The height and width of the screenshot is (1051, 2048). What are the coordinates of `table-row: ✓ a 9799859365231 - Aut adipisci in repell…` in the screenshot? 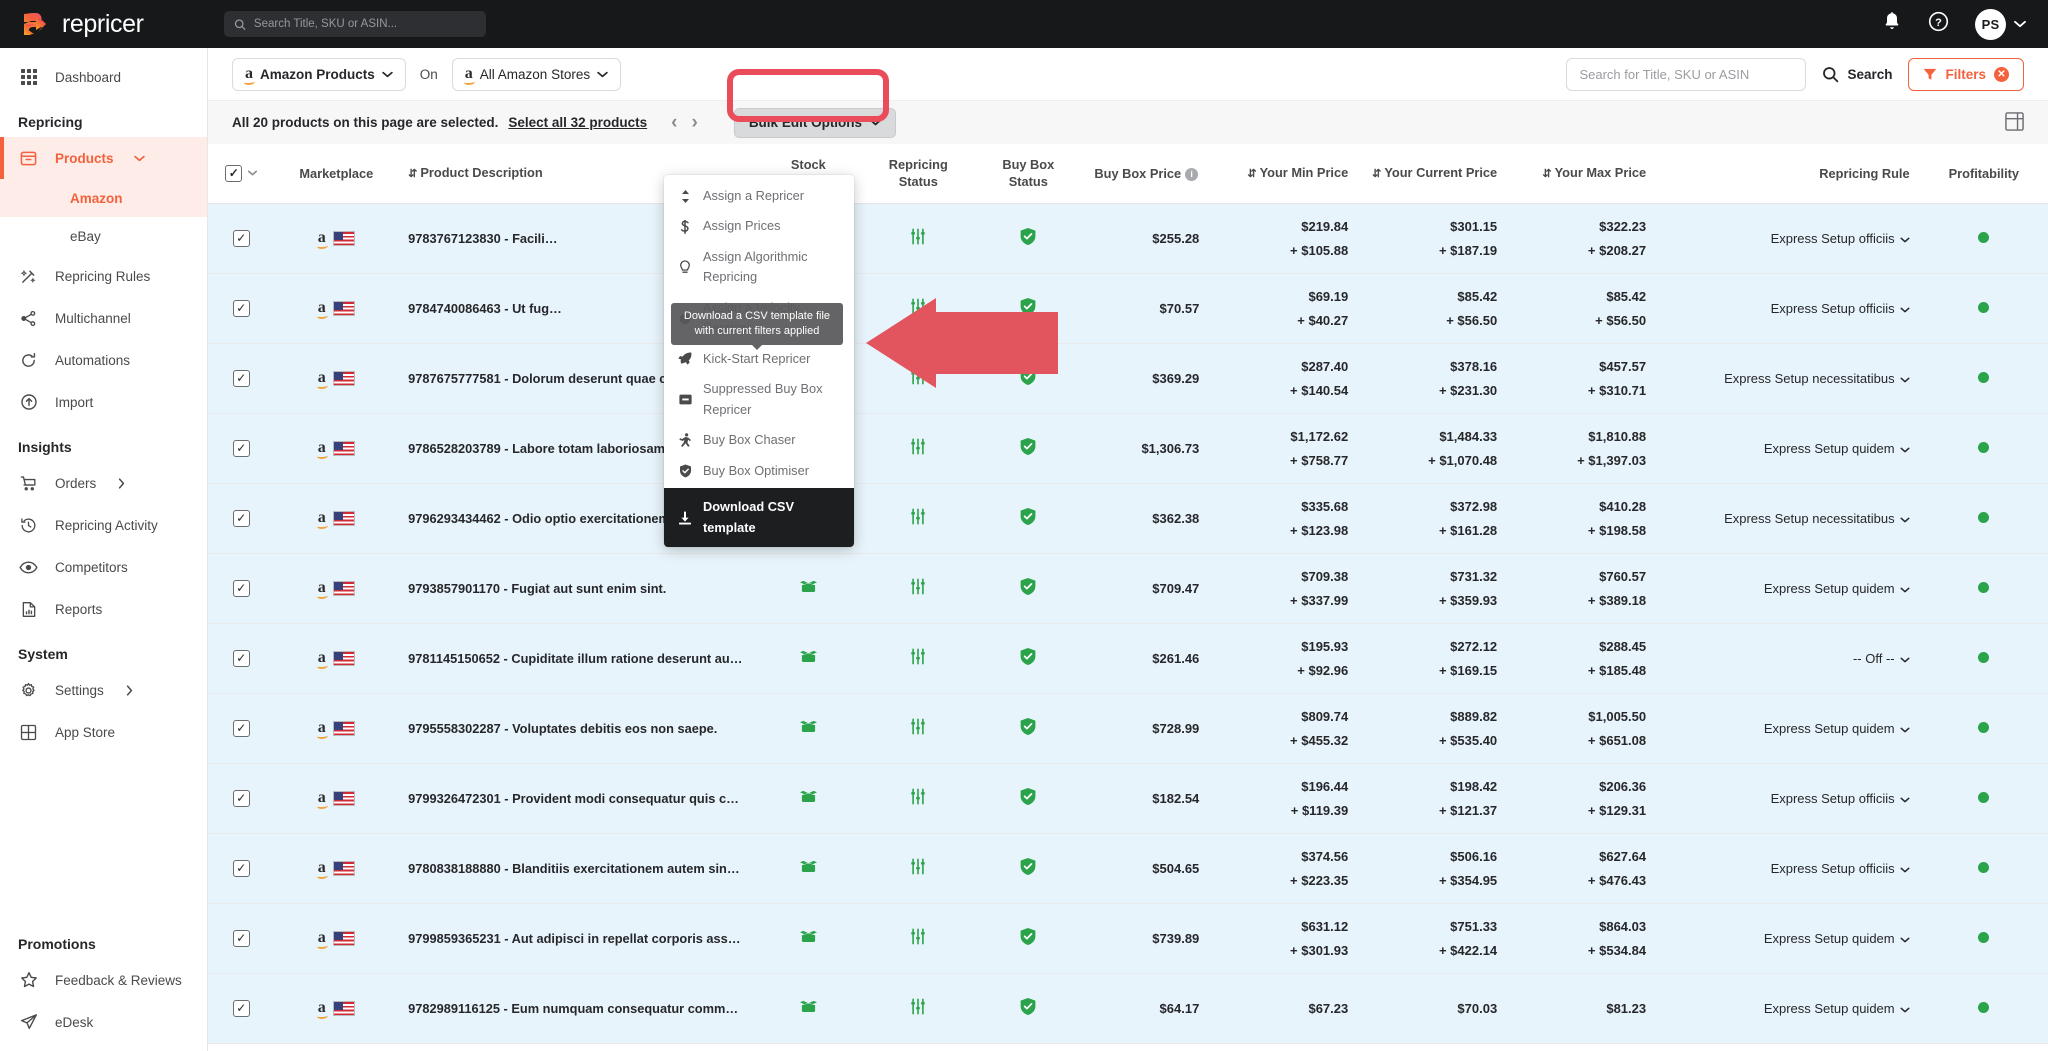 It's located at (1128, 938).